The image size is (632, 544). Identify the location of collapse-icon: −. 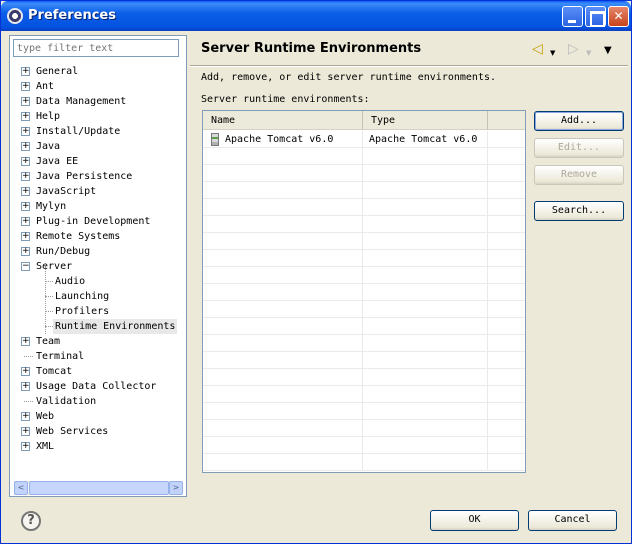
(25, 266).